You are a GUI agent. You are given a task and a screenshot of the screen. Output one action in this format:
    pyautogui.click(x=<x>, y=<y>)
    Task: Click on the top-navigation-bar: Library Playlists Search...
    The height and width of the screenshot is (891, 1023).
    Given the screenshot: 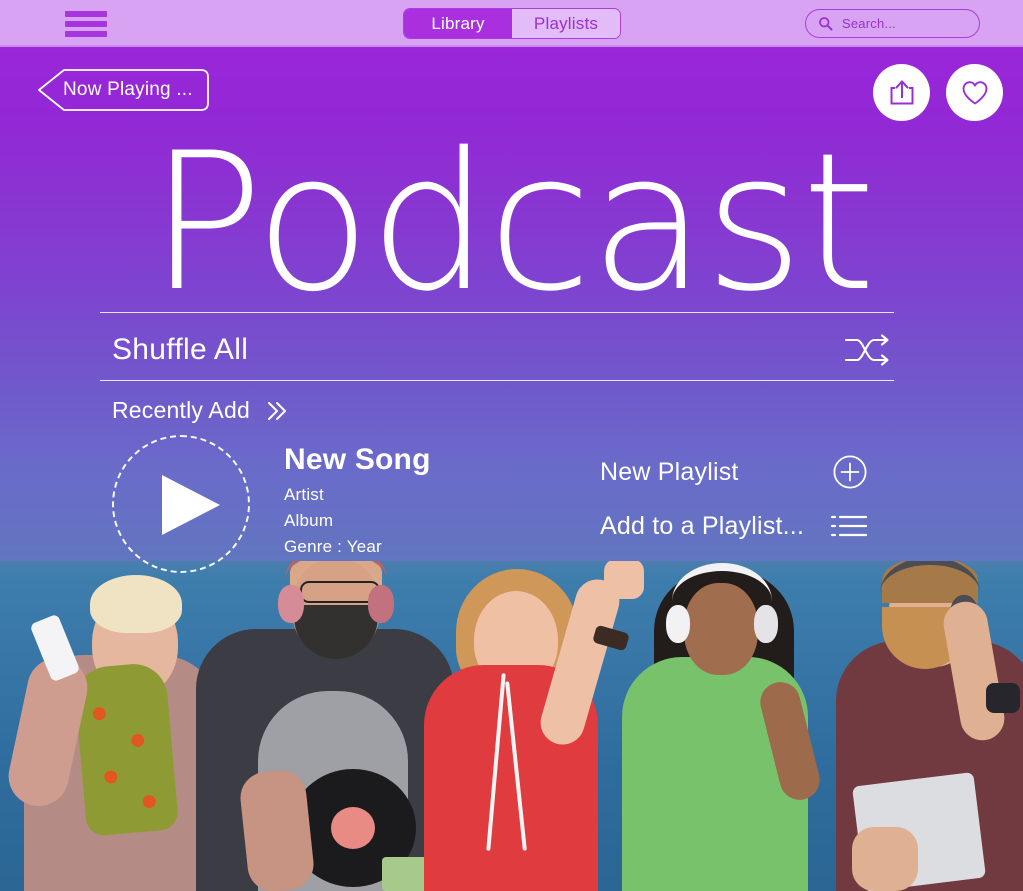 What is the action you would take?
    pyautogui.click(x=511, y=23)
    